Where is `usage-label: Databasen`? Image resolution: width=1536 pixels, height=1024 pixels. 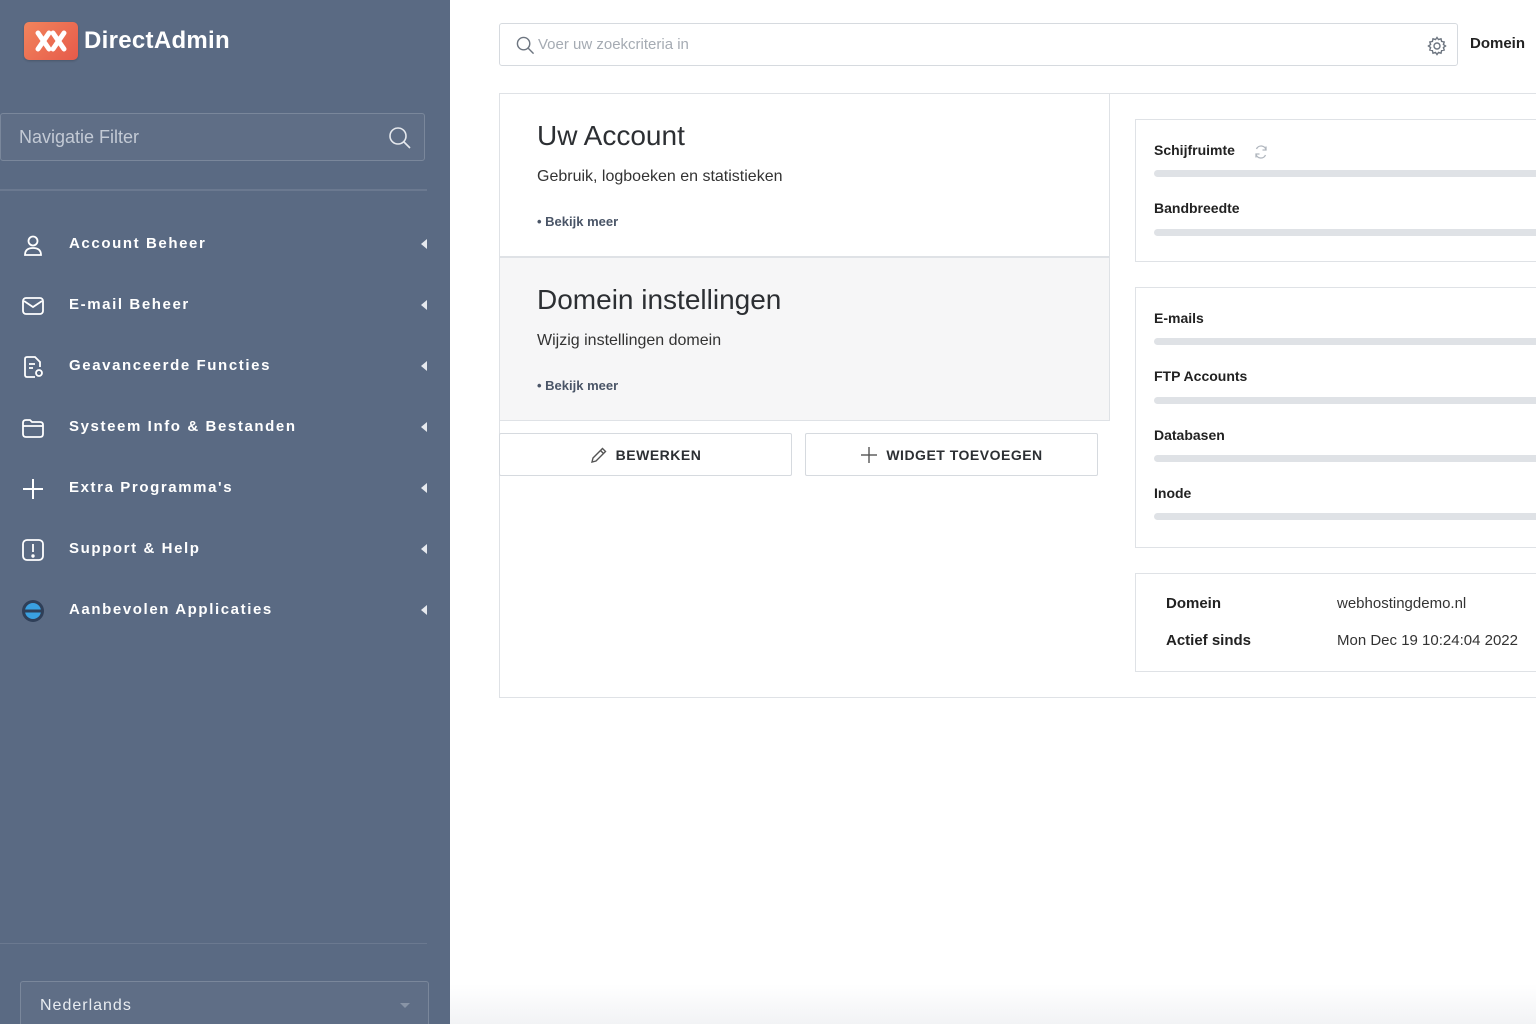 usage-label: Databasen is located at coordinates (1189, 435).